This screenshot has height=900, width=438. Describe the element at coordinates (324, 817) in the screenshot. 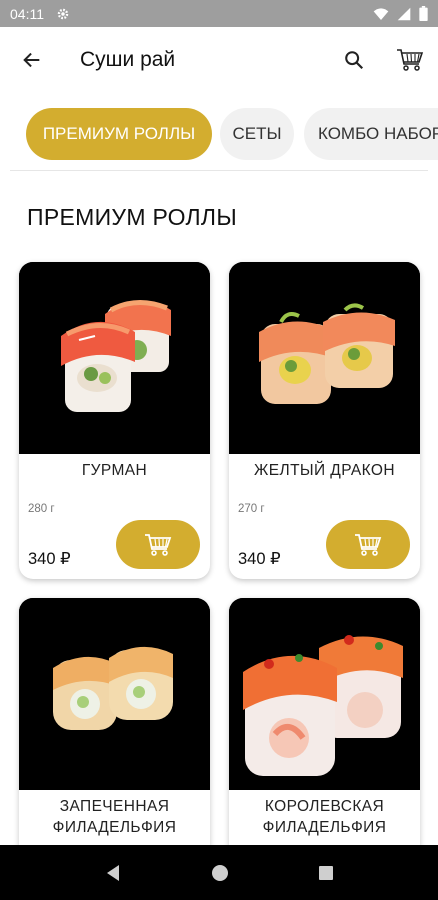

I see `product-name: КОРОЛЕВСКАЯ ФИЛАДЕЛЬФИЯ` at that location.